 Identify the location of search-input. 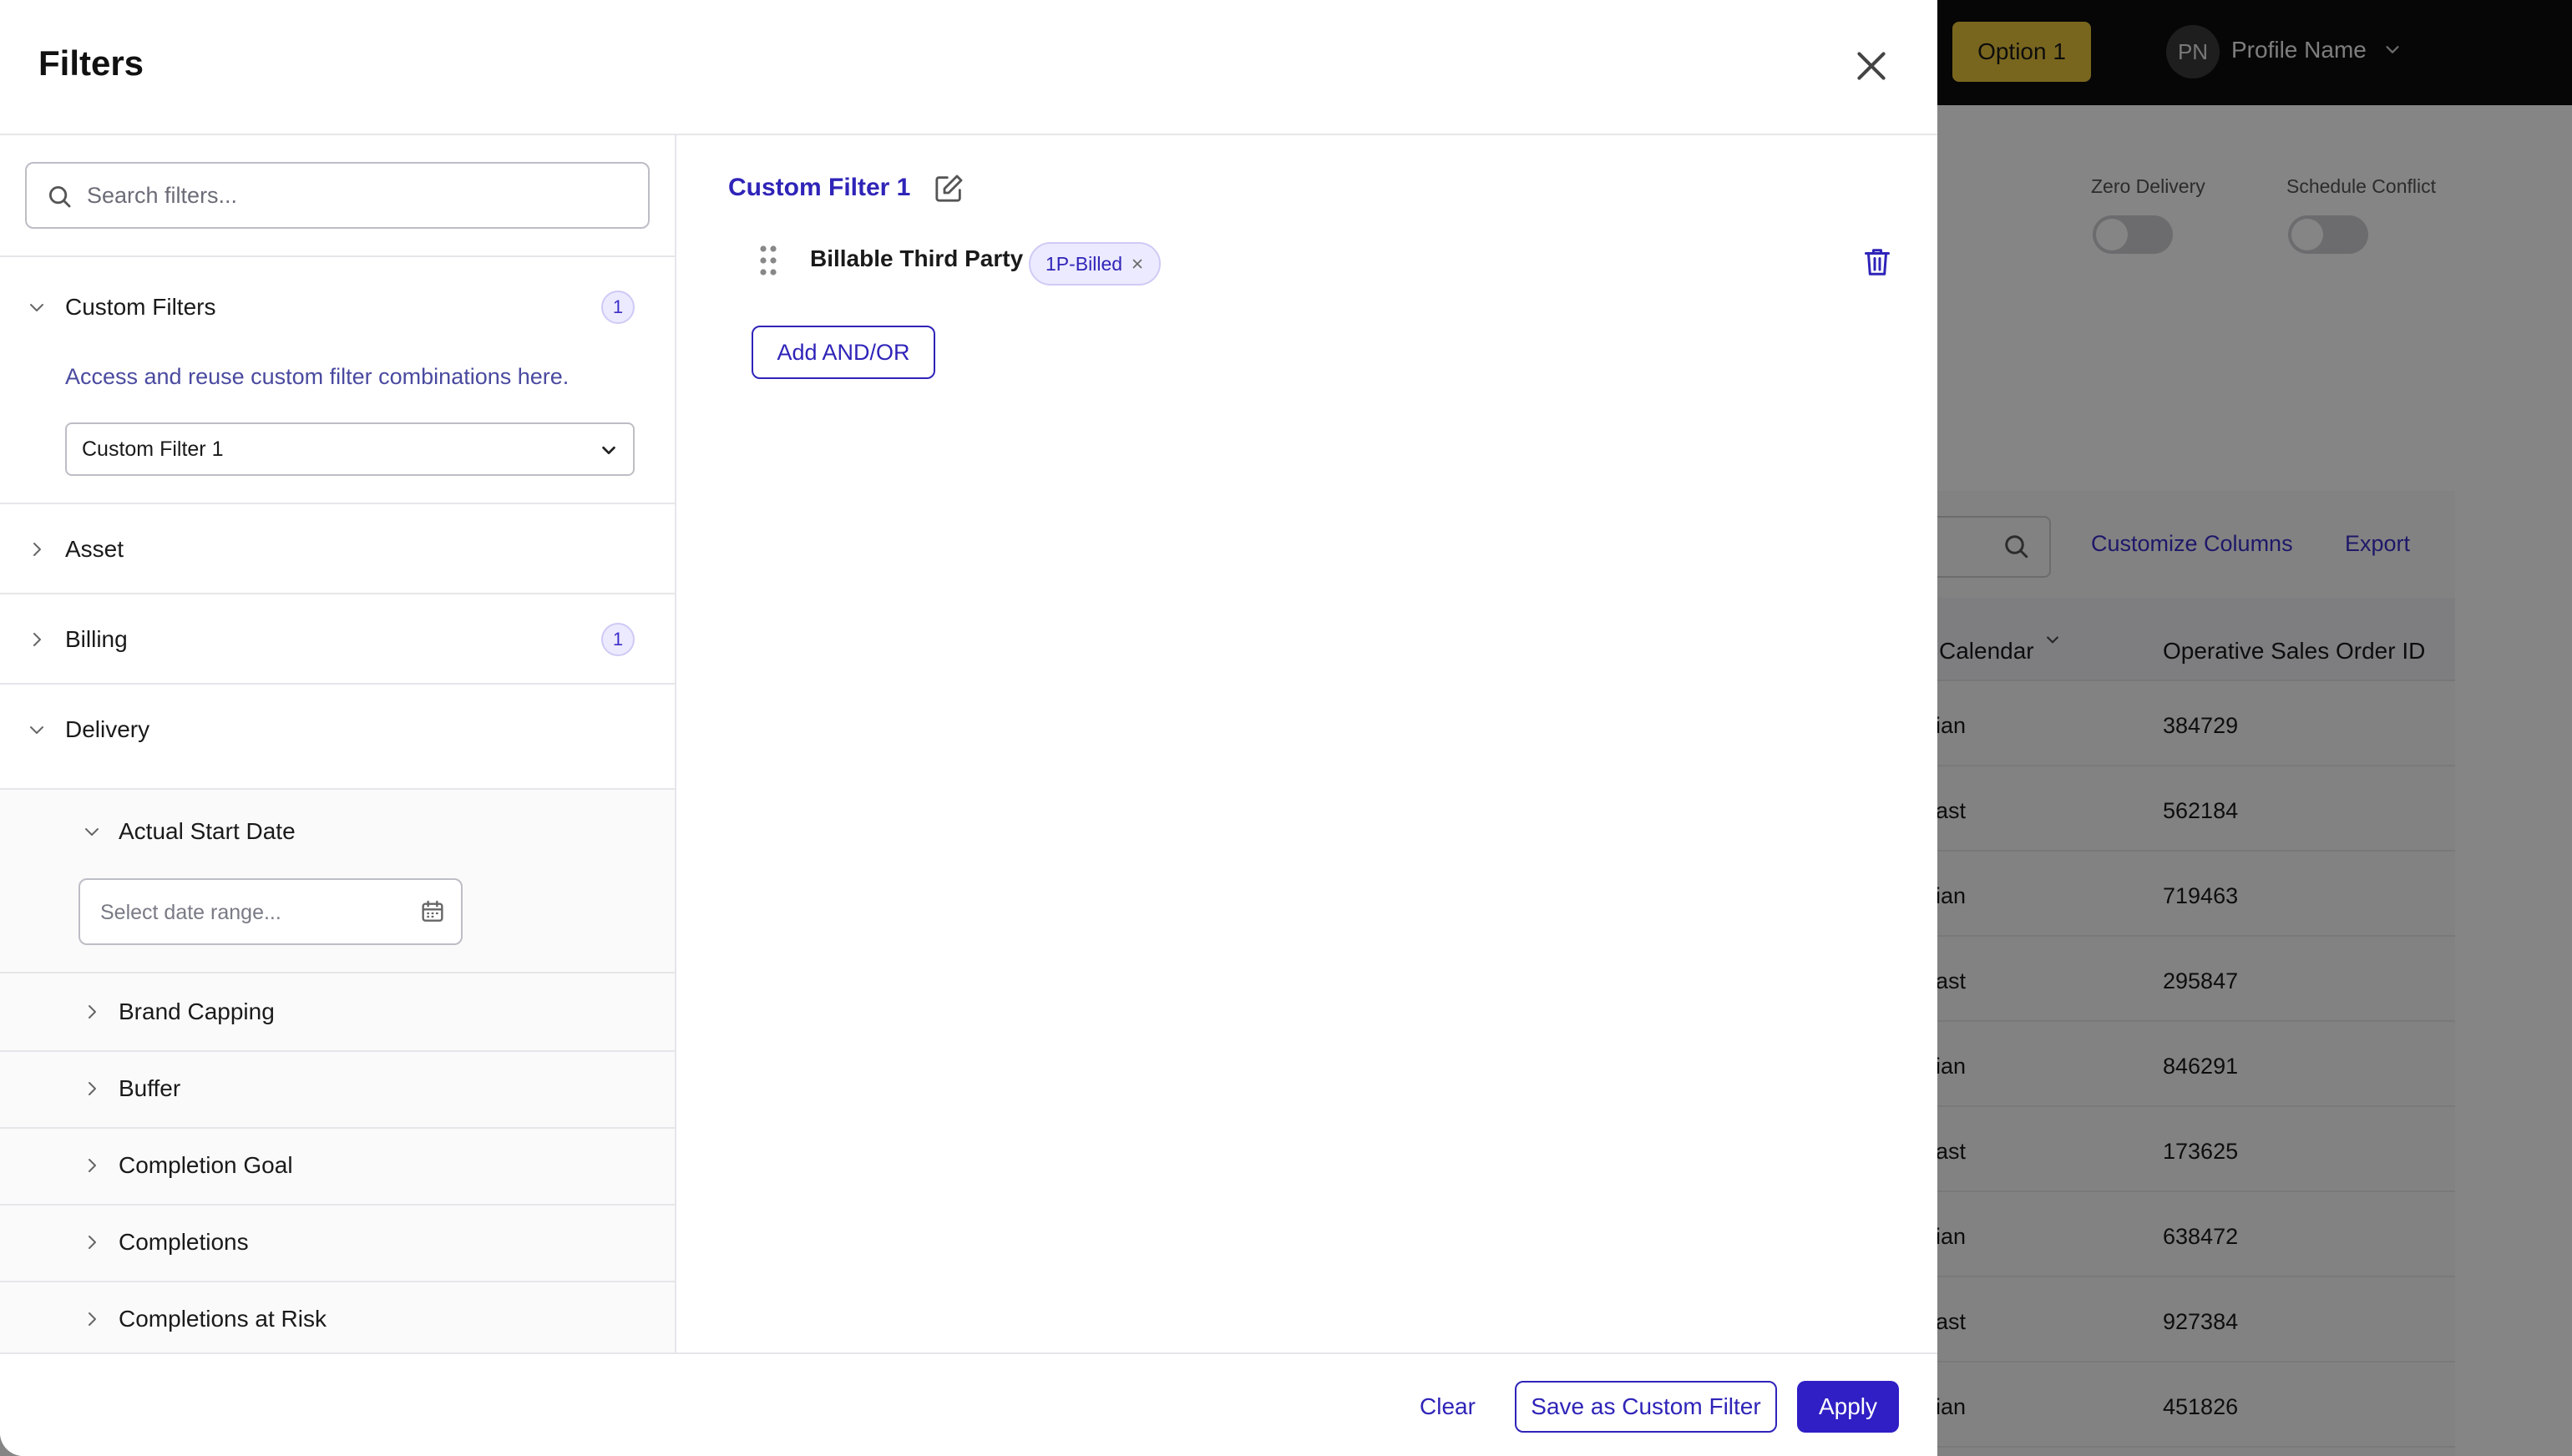
(359, 195).